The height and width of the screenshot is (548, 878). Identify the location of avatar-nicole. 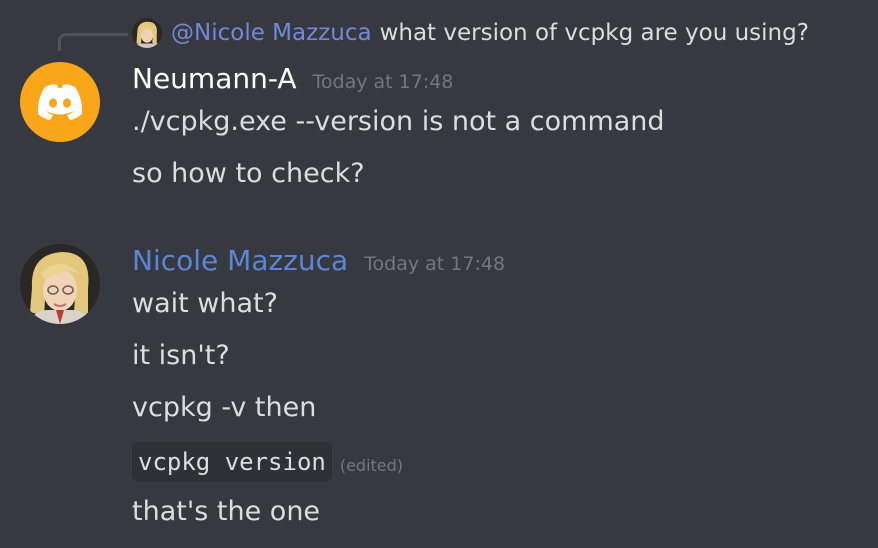
(60, 284).